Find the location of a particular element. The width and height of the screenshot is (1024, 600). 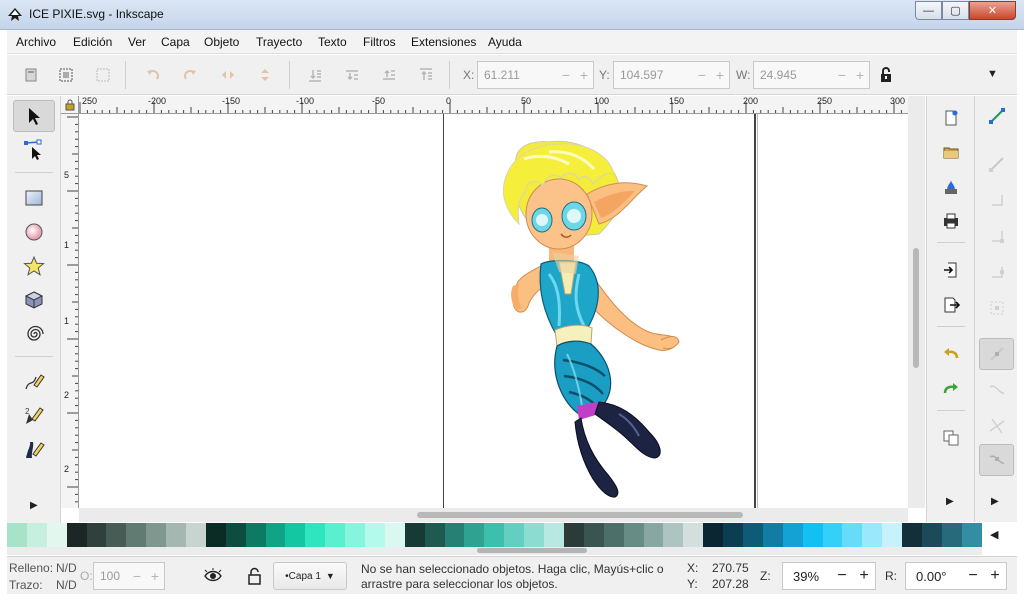

menu-texto: Texto is located at coordinates (332, 42).